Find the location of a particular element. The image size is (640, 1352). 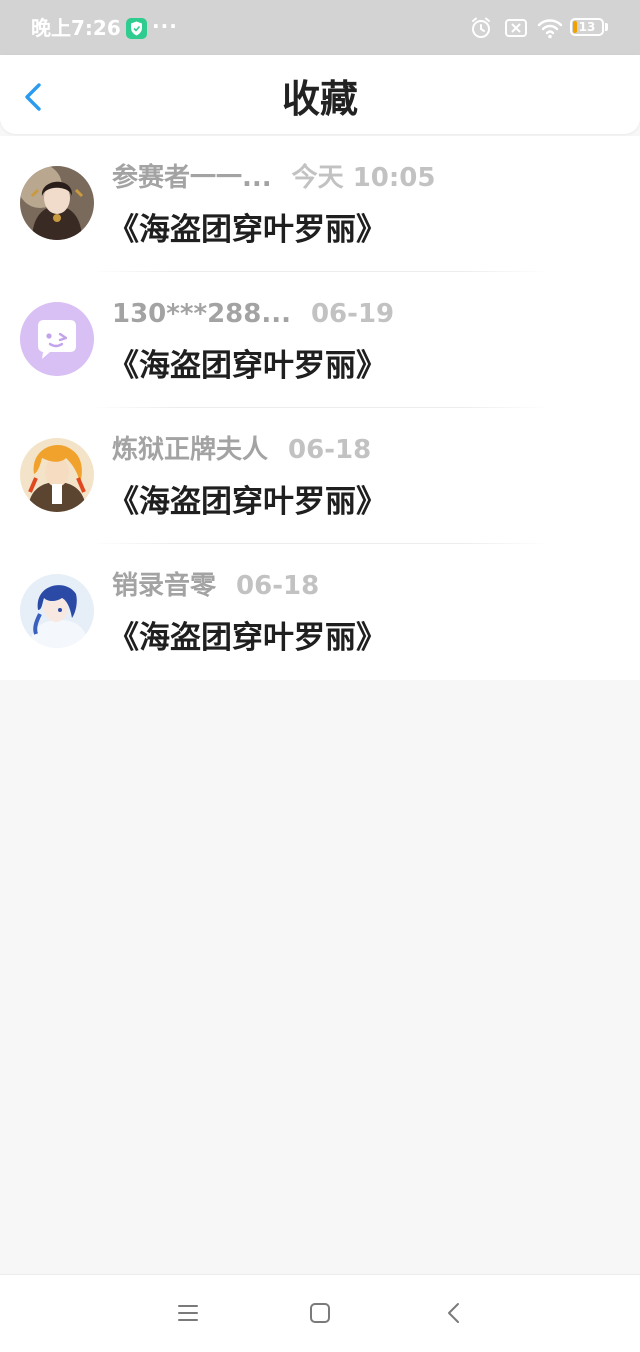

no-sim-icon is located at coordinates (516, 28).